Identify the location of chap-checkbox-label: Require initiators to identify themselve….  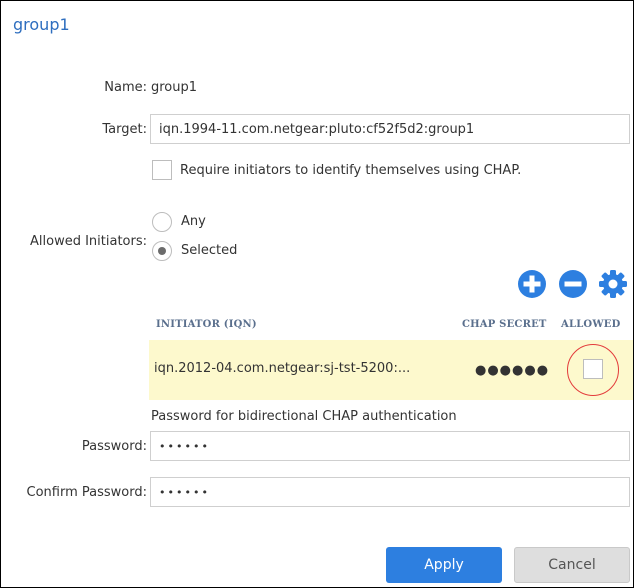
(351, 170).